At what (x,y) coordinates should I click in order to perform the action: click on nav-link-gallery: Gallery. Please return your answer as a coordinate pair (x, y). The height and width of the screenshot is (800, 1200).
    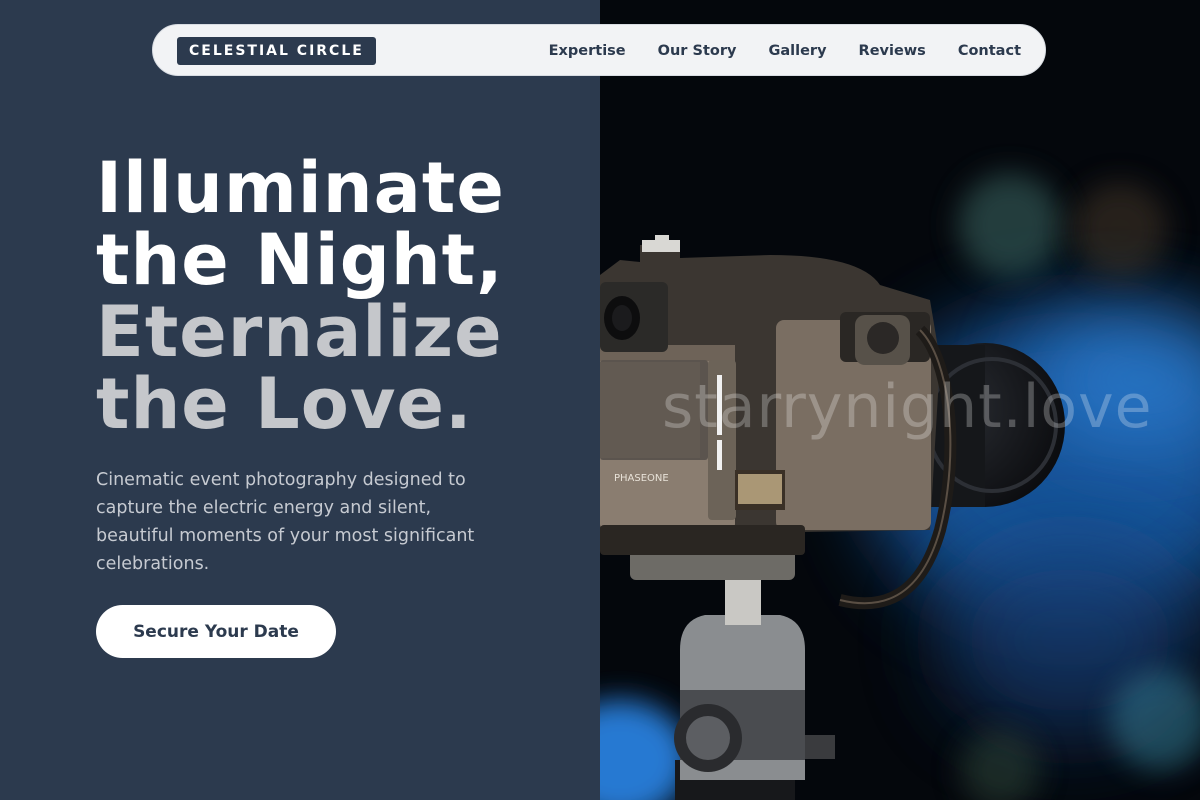
    Looking at the image, I should click on (797, 51).